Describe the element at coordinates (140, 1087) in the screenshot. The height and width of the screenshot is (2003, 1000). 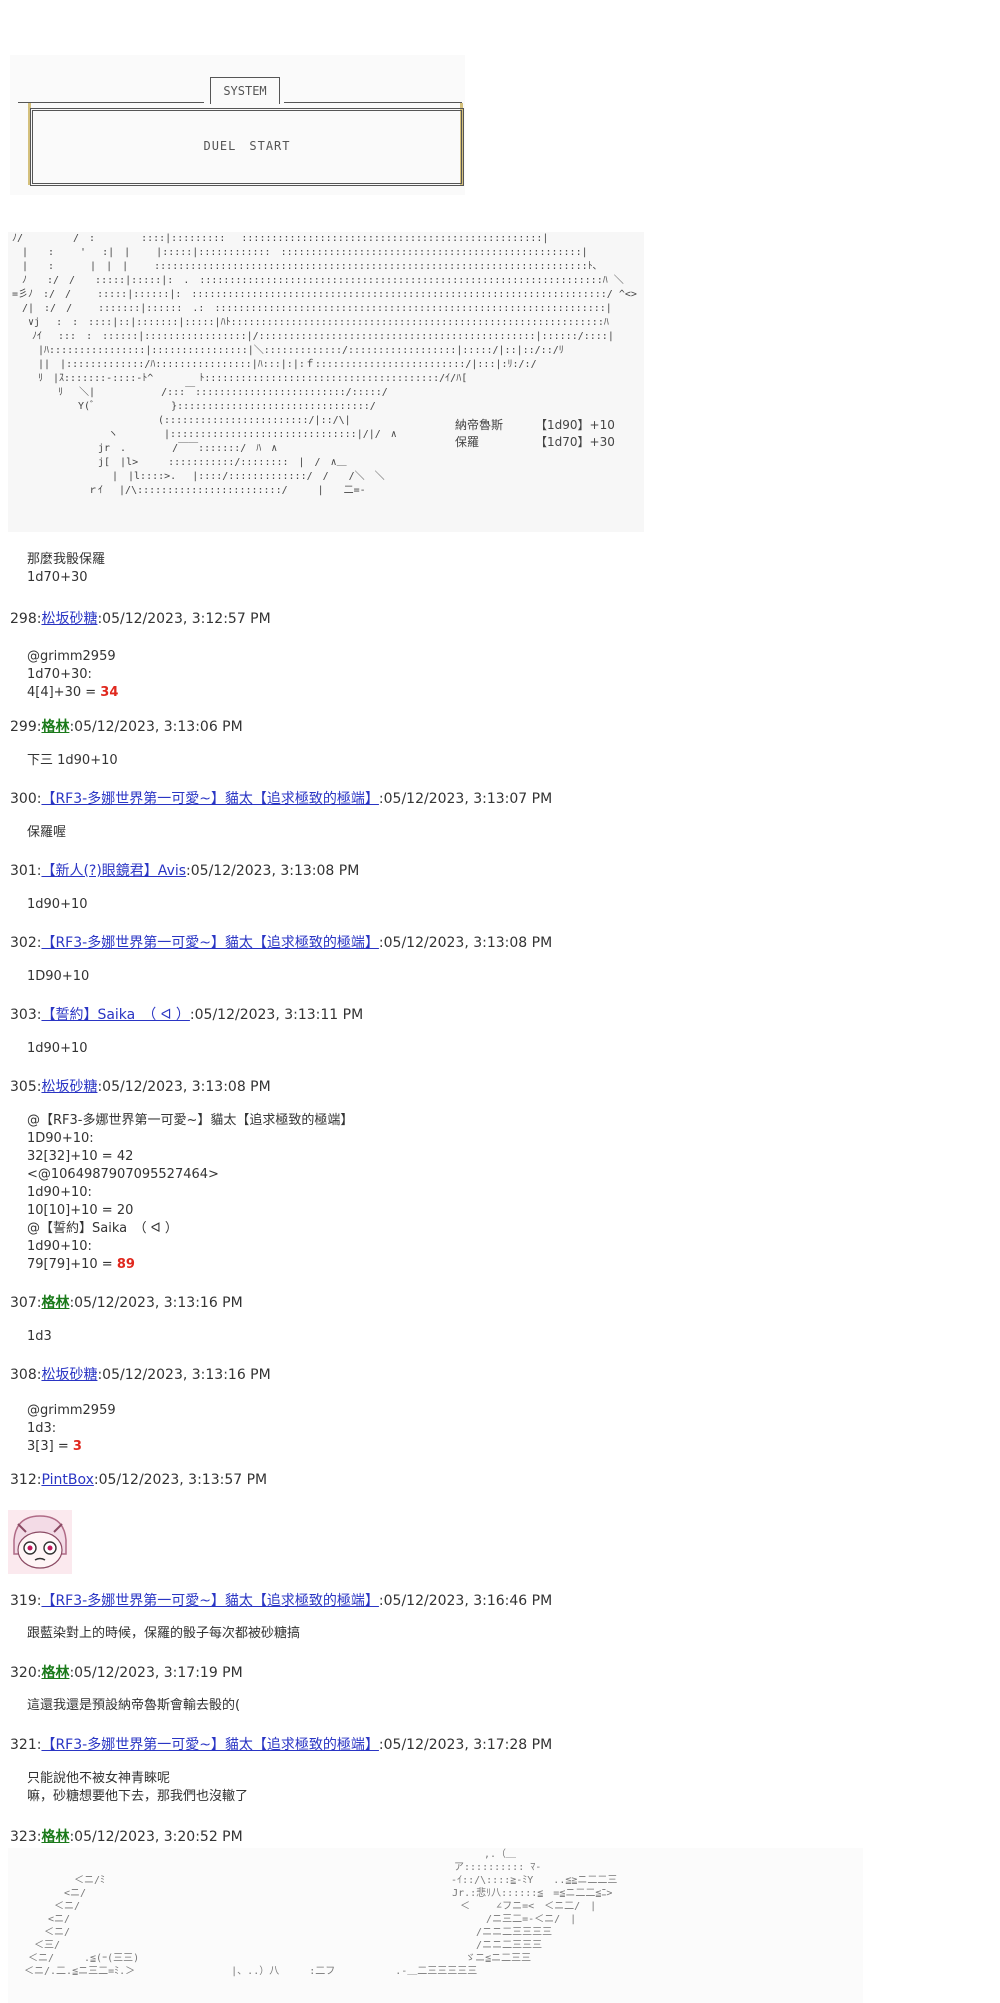
I see `post-header: 305:松坂砂糖:05/12/2023, 3:13:08 PM` at that location.